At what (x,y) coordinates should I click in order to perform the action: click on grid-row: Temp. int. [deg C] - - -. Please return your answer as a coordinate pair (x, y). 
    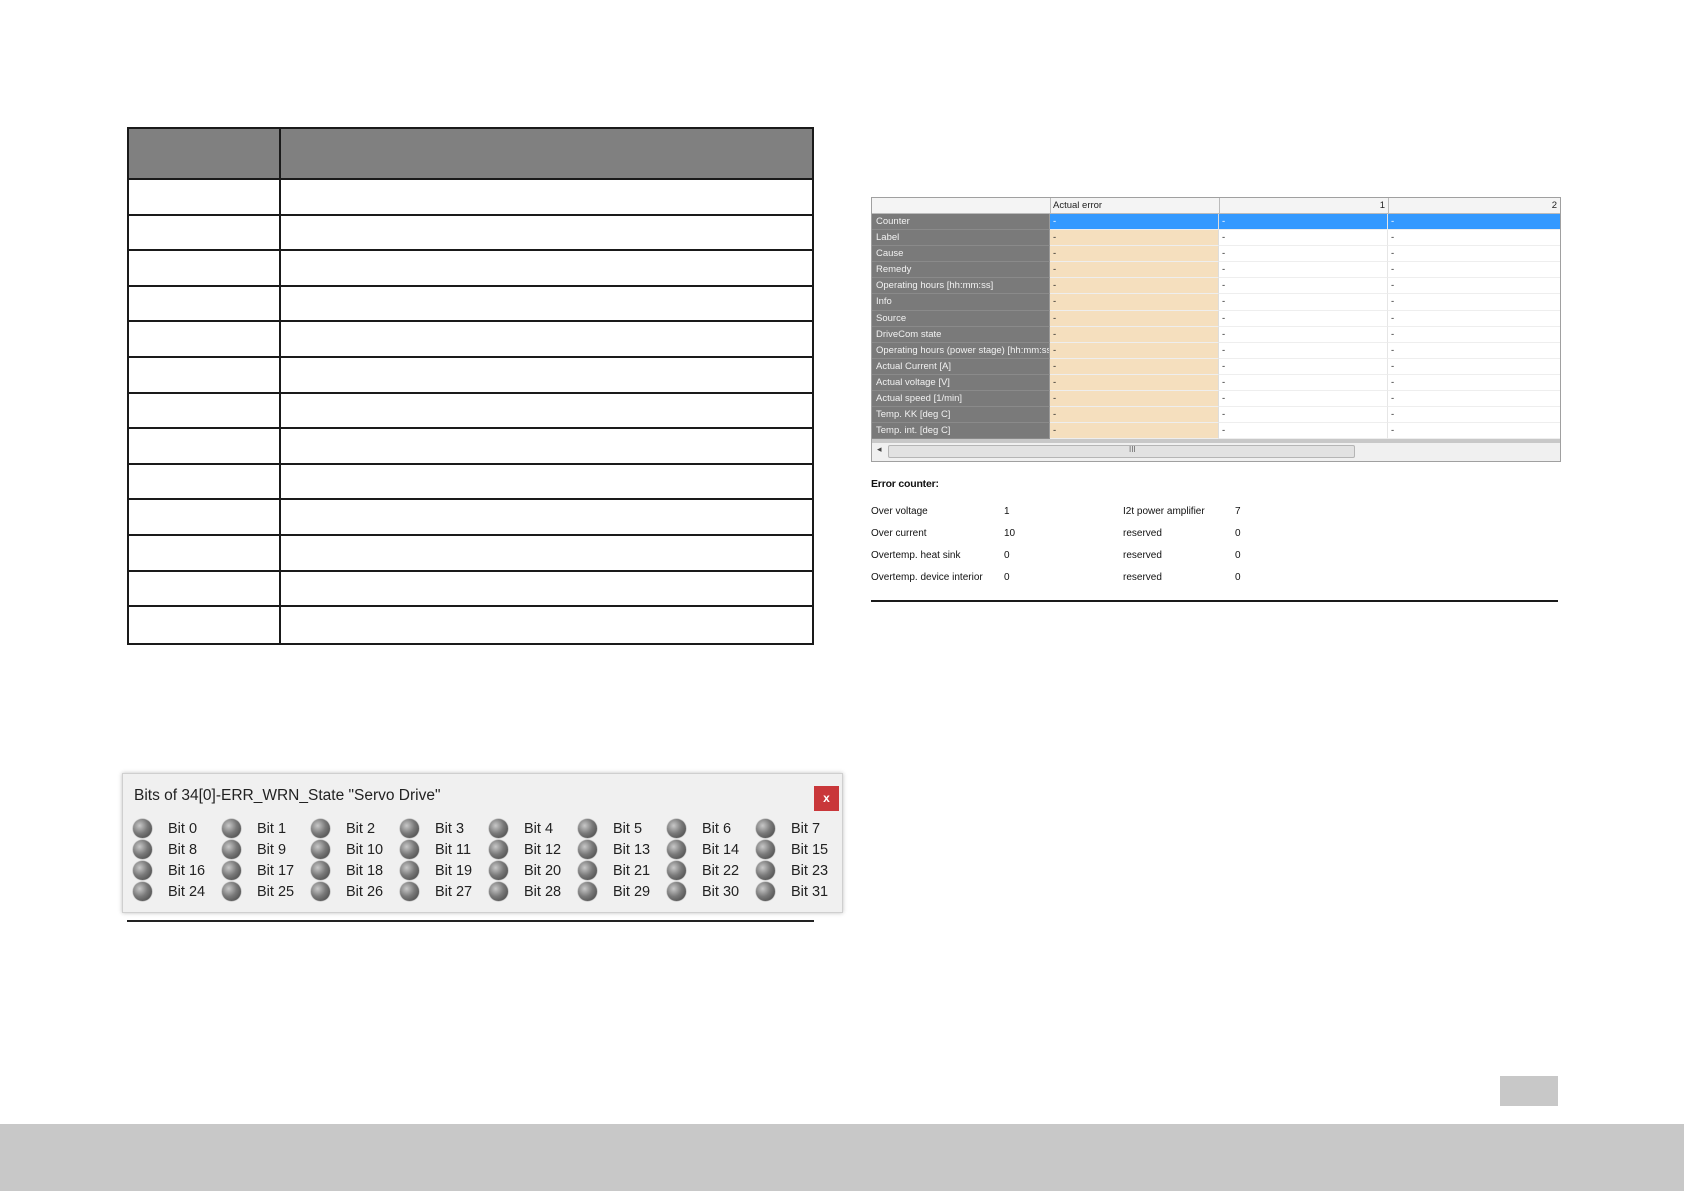
    Looking at the image, I should click on (1216, 431).